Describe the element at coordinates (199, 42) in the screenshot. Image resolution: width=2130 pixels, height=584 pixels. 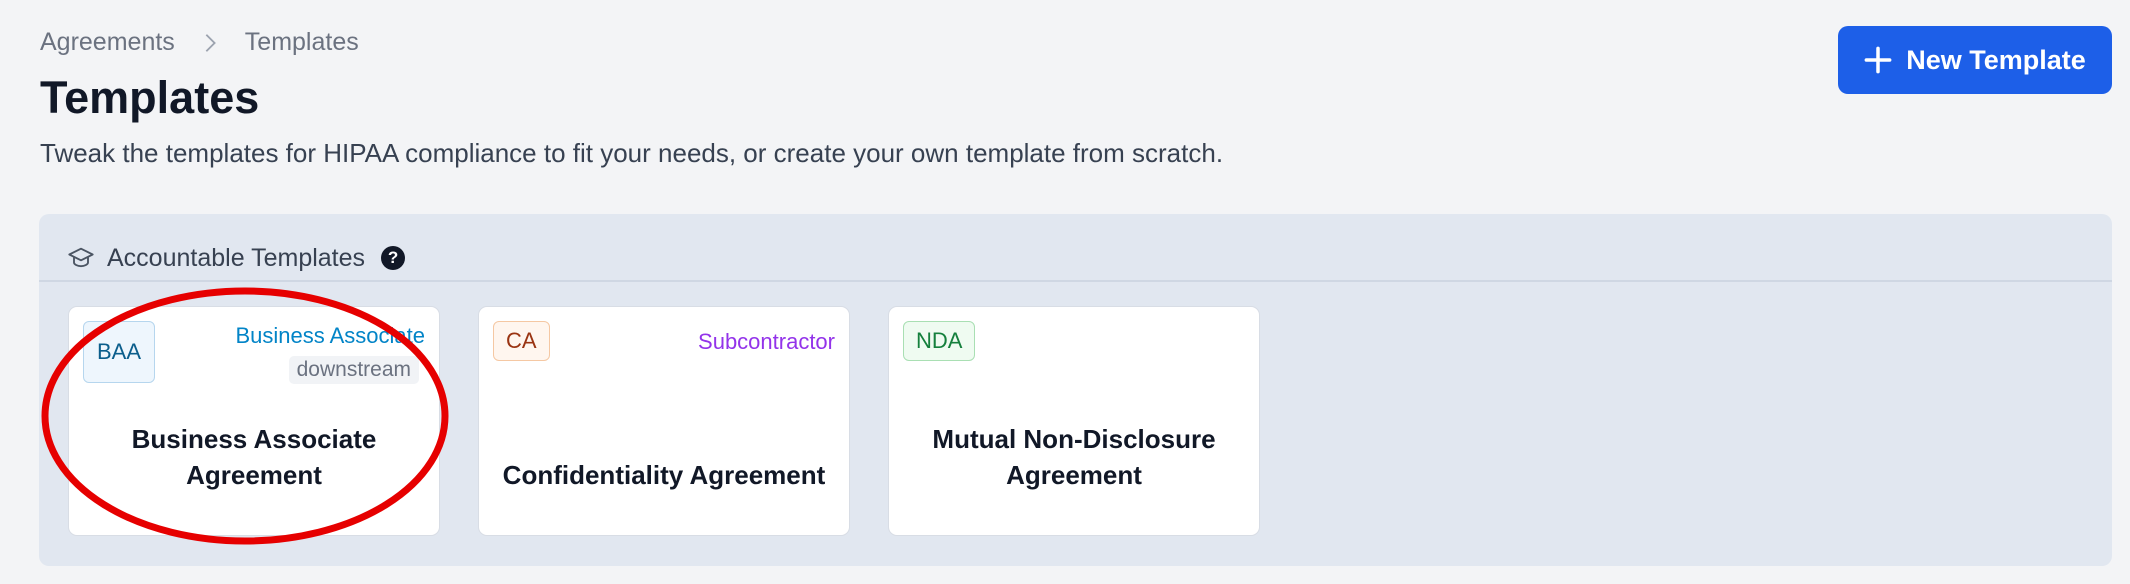
I see `breadcrumb: Agreements Templates` at that location.